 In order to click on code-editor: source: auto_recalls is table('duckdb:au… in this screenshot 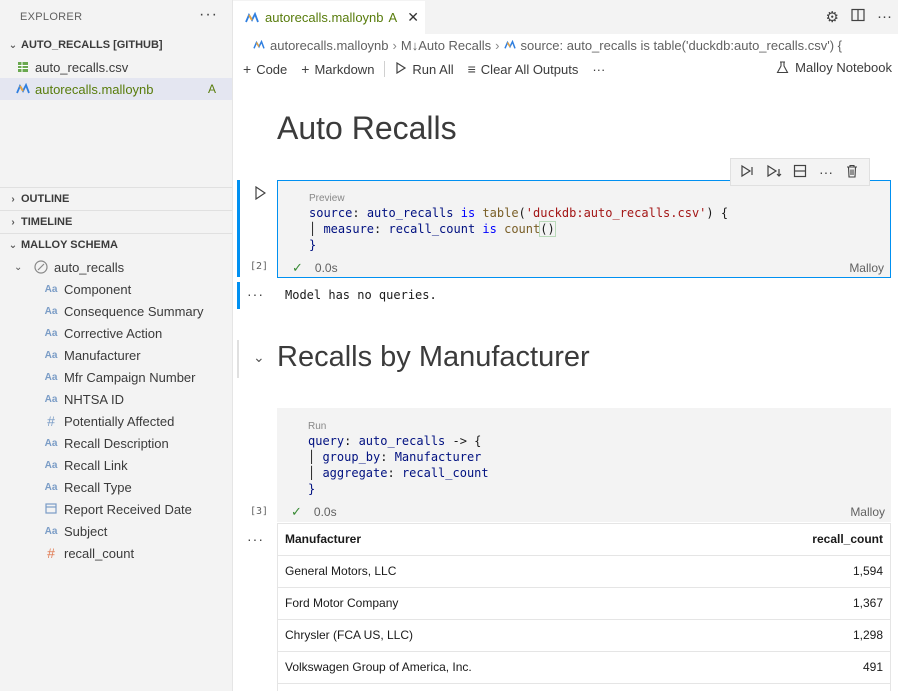, I will do `click(518, 229)`.